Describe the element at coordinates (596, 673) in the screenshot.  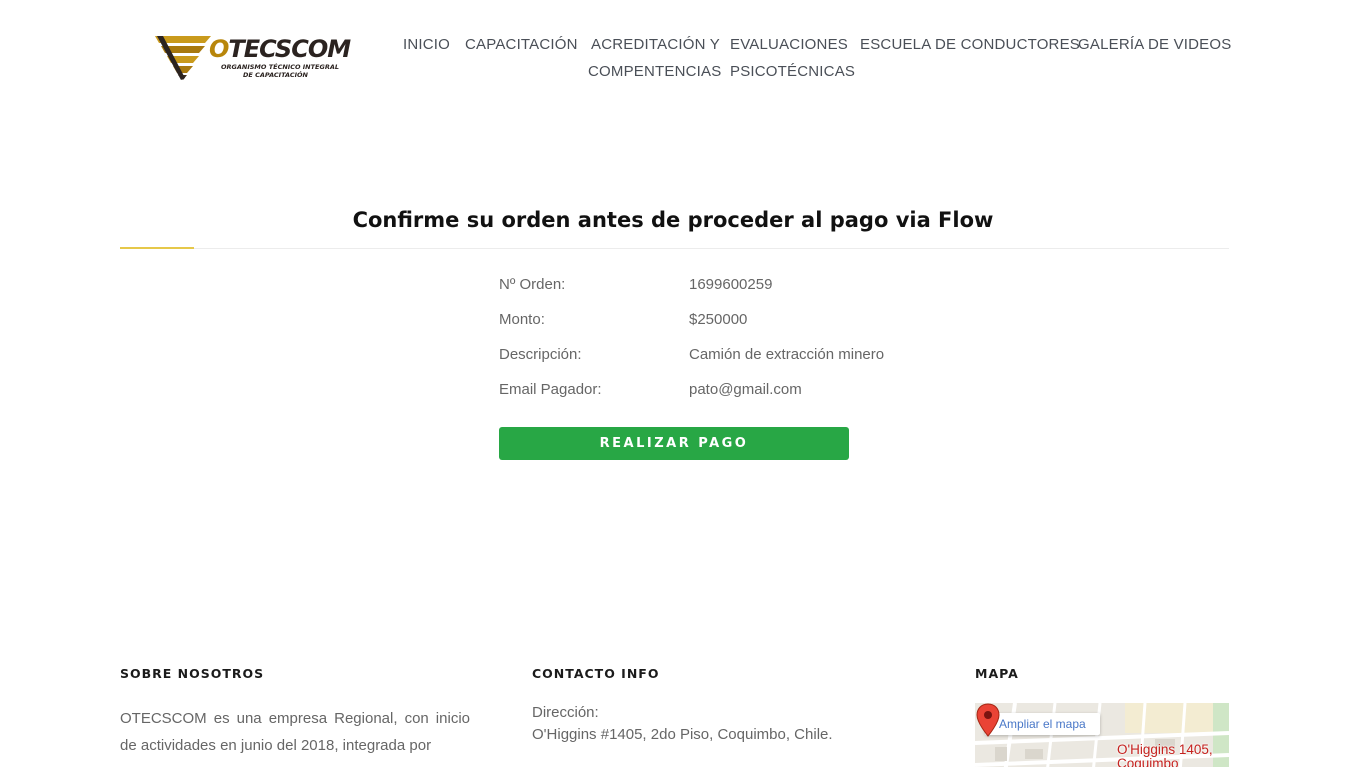
I see `contact-heading: CONTACTO INFO` at that location.